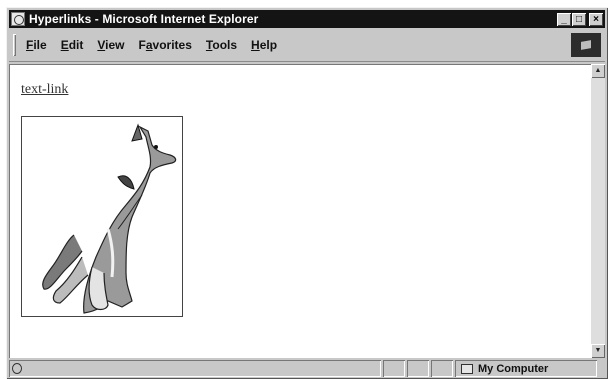 The image size is (608, 379). What do you see at coordinates (109, 218) in the screenshot?
I see `wolf-image-icon` at bounding box center [109, 218].